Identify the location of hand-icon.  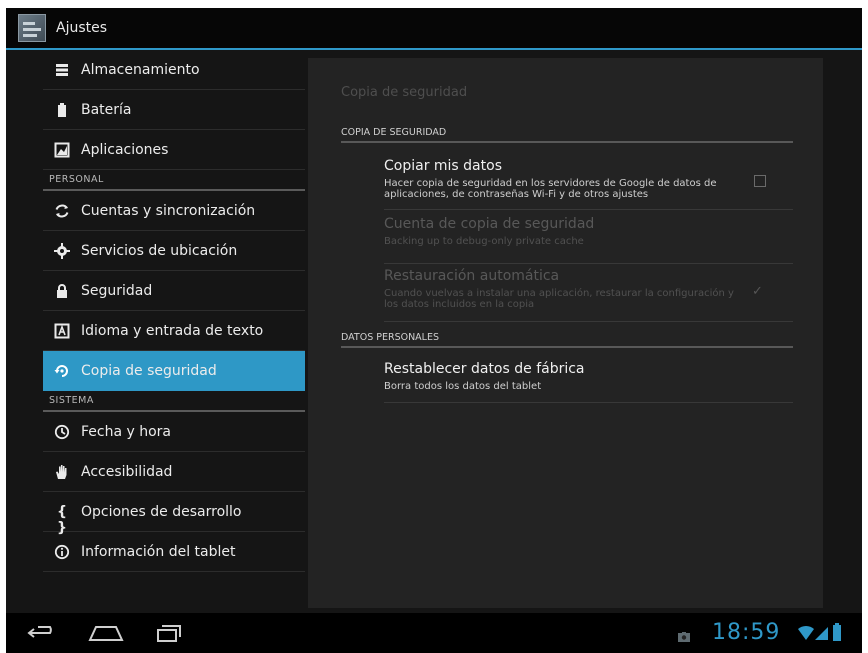
(62, 472).